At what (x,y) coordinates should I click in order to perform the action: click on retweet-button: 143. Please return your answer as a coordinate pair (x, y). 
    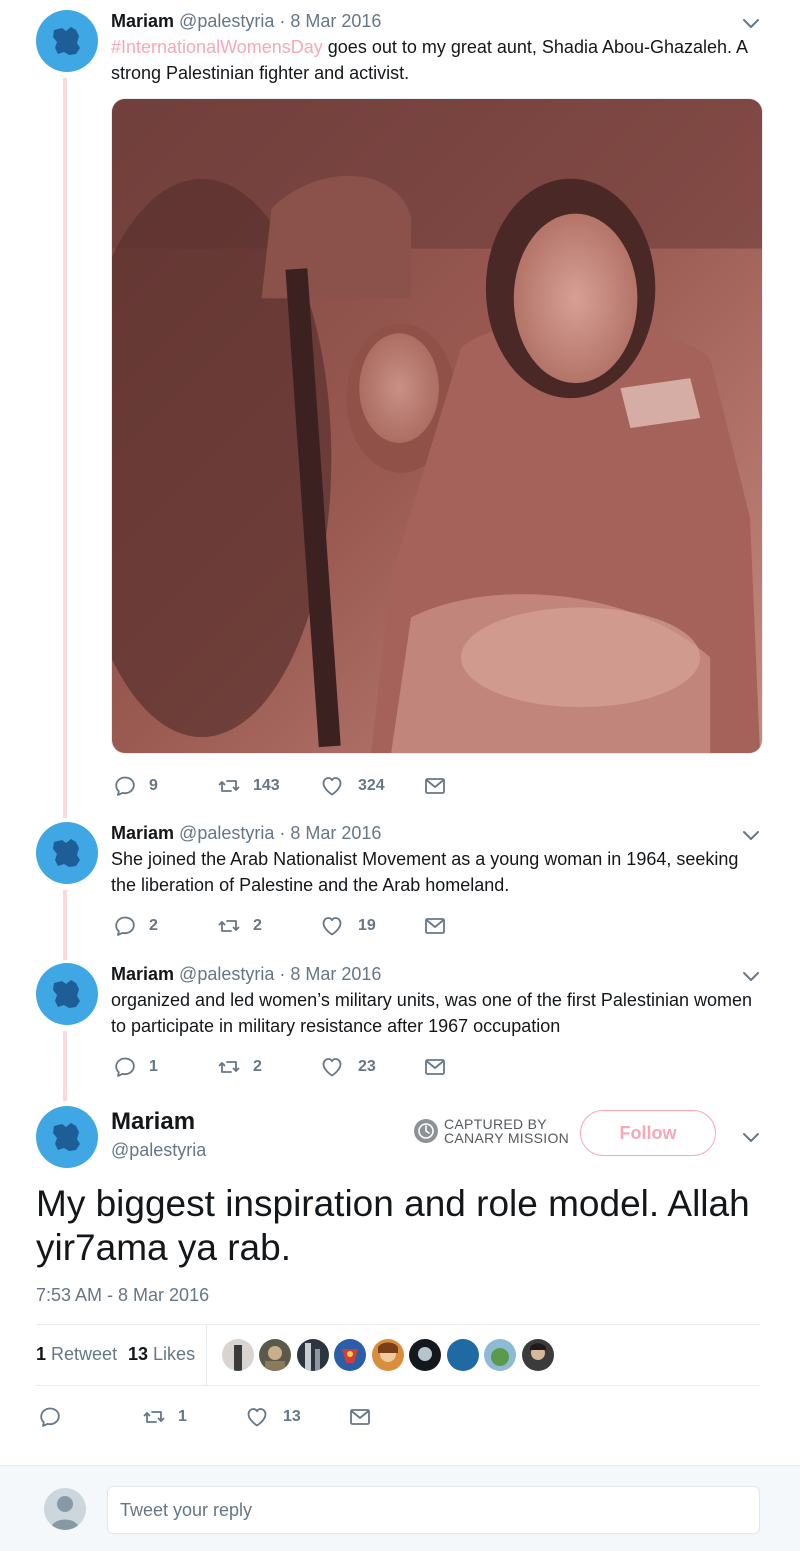
    Looking at the image, I should click on (248, 786).